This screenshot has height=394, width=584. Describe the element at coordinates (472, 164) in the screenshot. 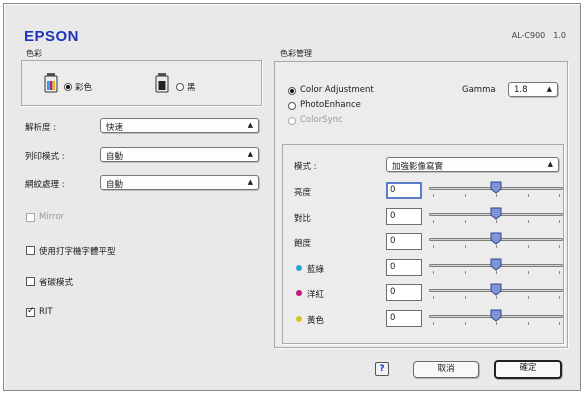

I see `mode-popup: 加強影像寫實 ▲` at that location.